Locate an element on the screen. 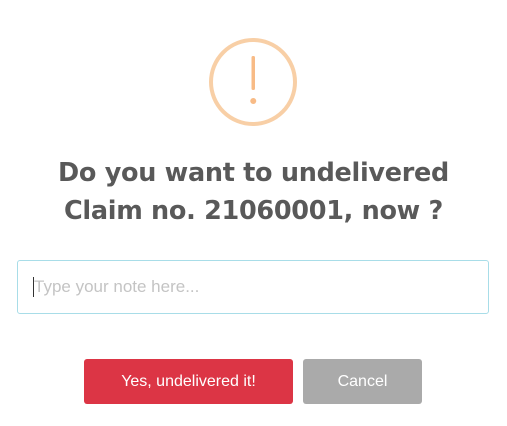 The height and width of the screenshot is (426, 507). dialog-title-line-2: Claim no. 21060001, now ? is located at coordinates (253, 211).